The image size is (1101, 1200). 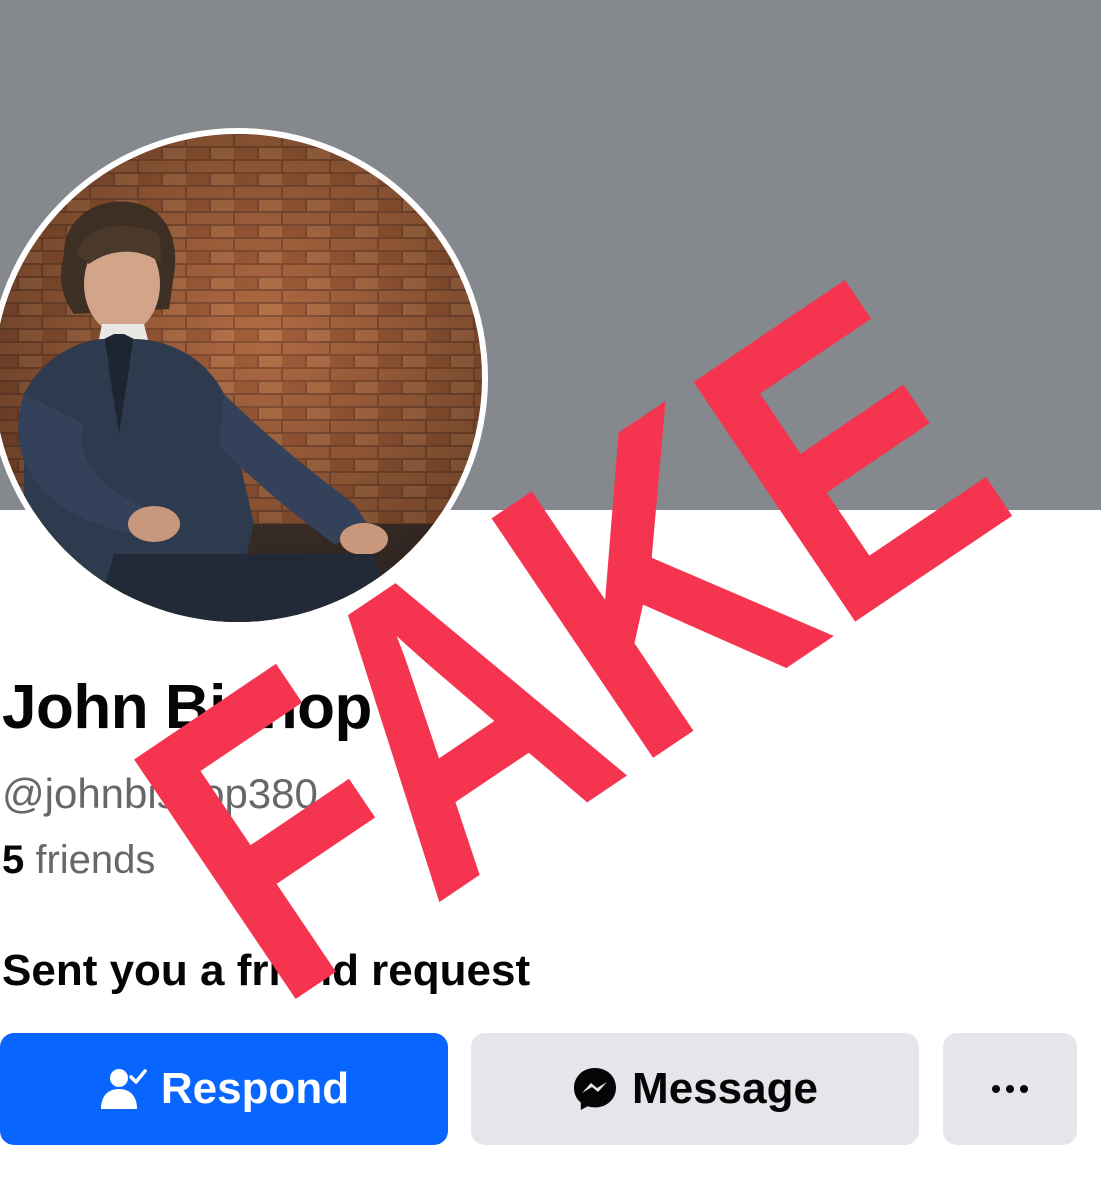 What do you see at coordinates (266, 970) in the screenshot?
I see `friend-request-status: Sent you a friend request` at bounding box center [266, 970].